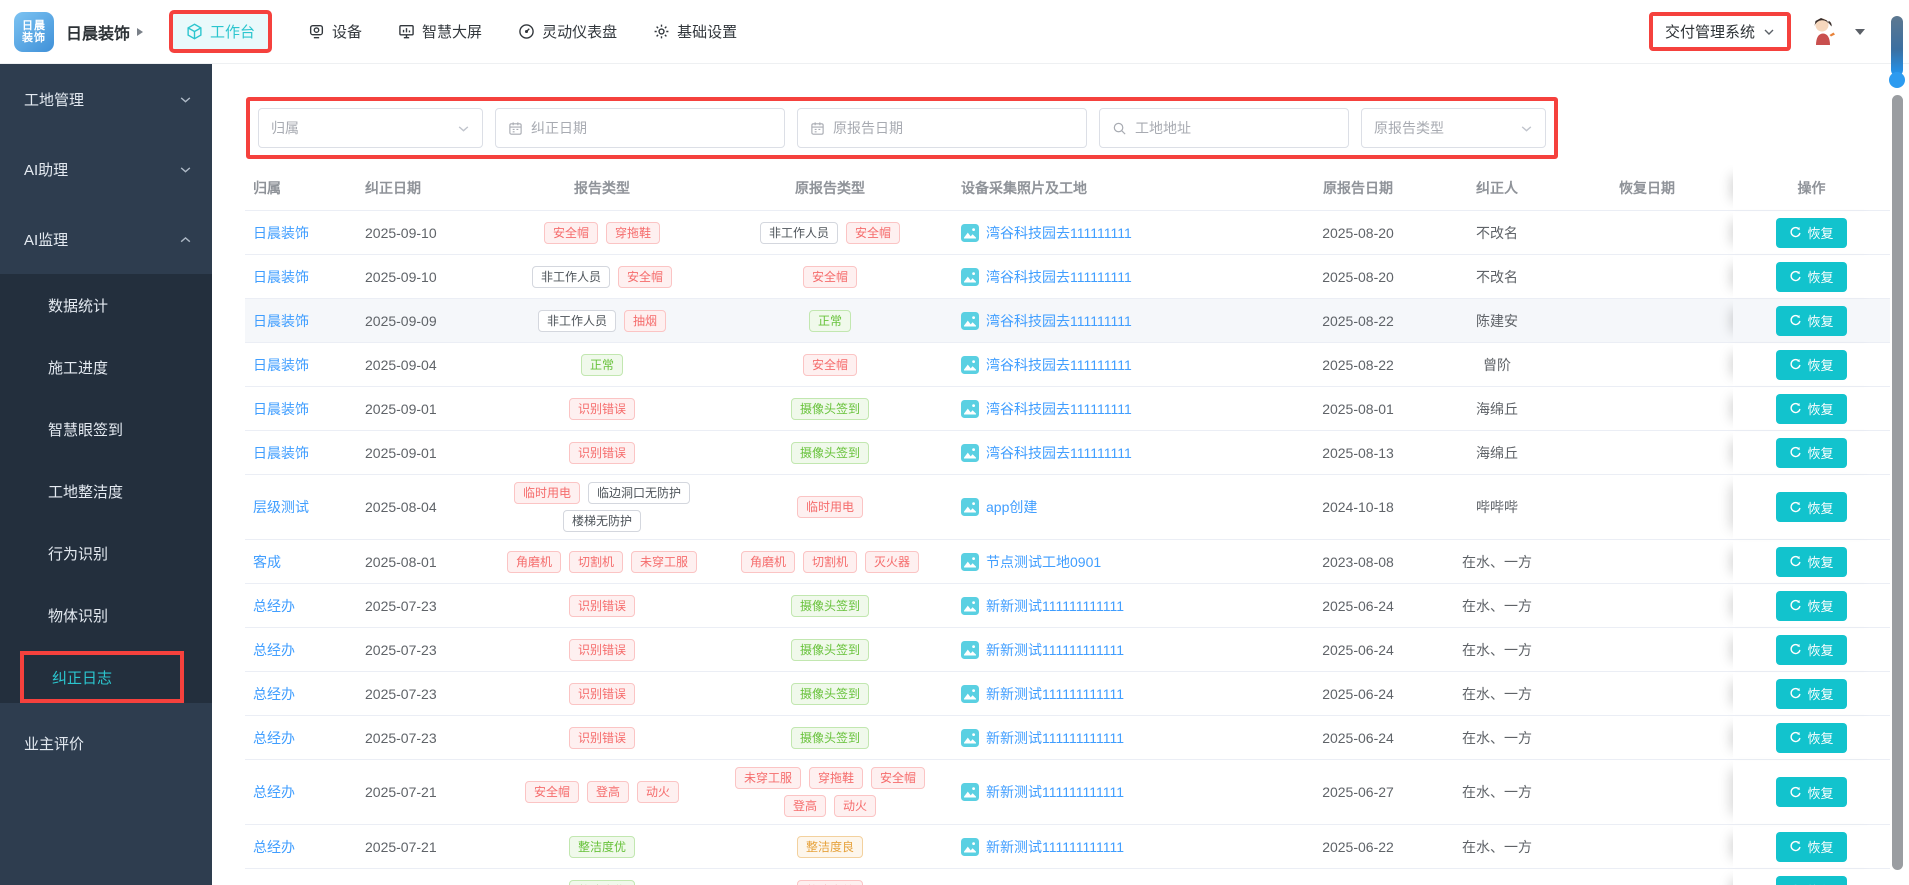  Describe the element at coordinates (34, 31) in the screenshot. I see `app-logo: 日晨 装饰` at that location.